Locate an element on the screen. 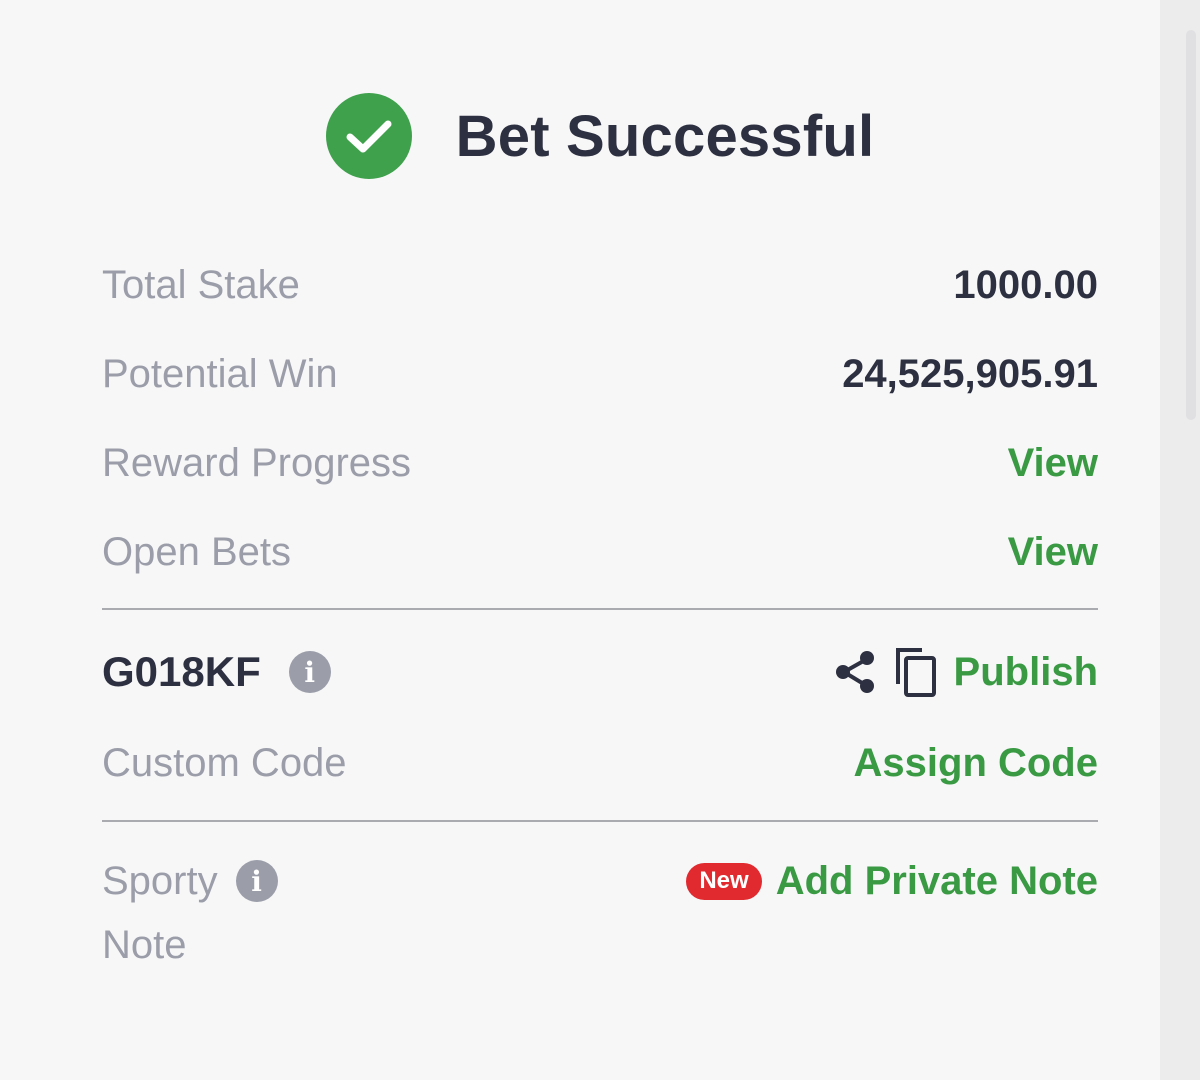 The height and width of the screenshot is (1080, 1200). publish-button: Publish is located at coordinates (1026, 672).